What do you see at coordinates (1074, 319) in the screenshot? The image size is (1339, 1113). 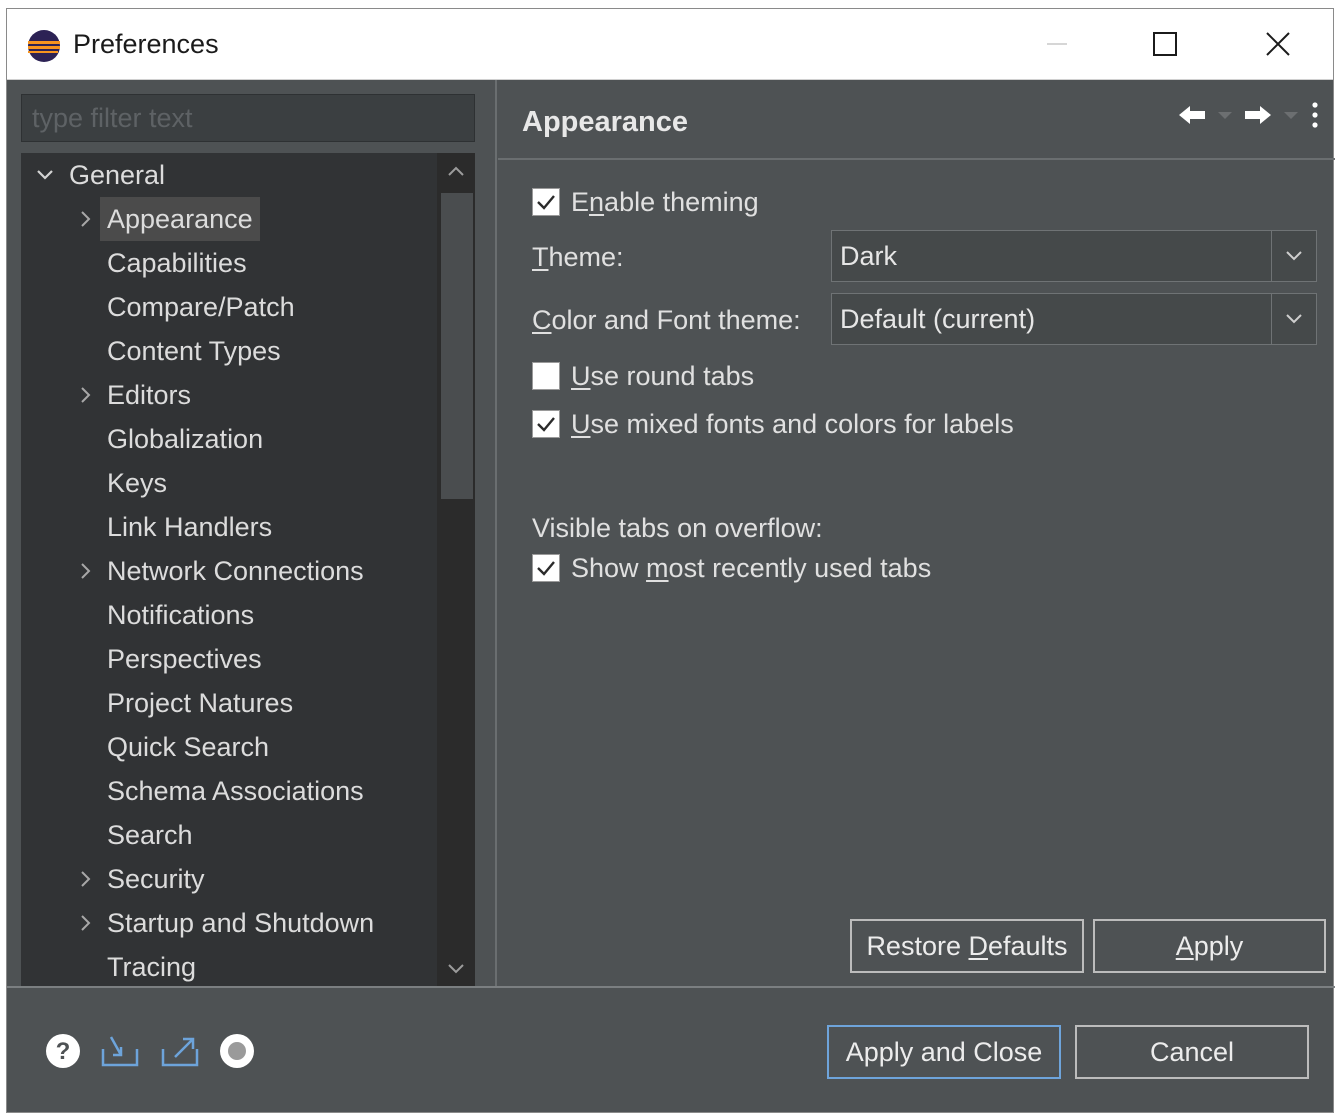 I see `color-font-theme-select: Default (current)` at bounding box center [1074, 319].